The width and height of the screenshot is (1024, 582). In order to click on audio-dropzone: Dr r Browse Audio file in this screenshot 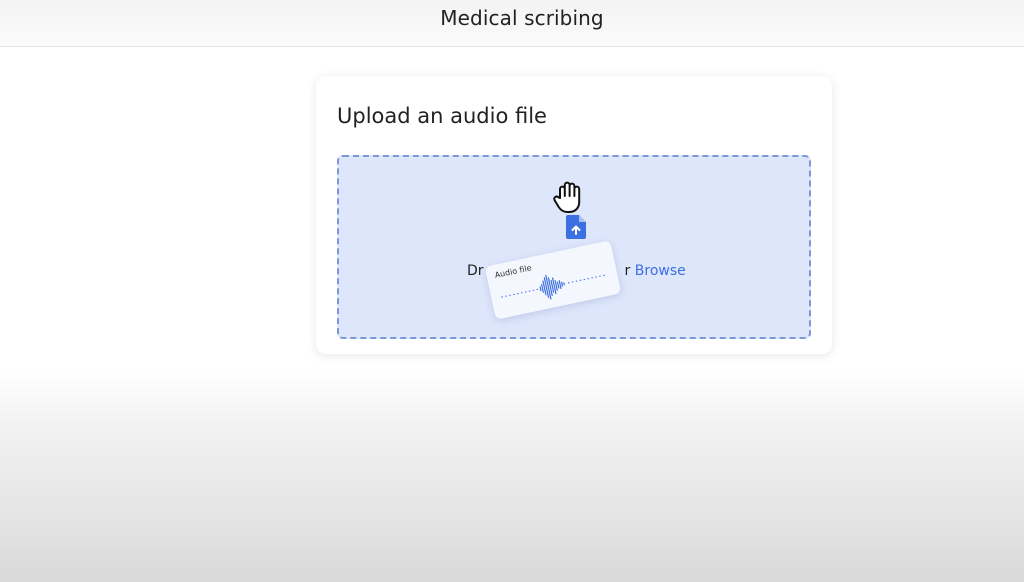, I will do `click(574, 247)`.